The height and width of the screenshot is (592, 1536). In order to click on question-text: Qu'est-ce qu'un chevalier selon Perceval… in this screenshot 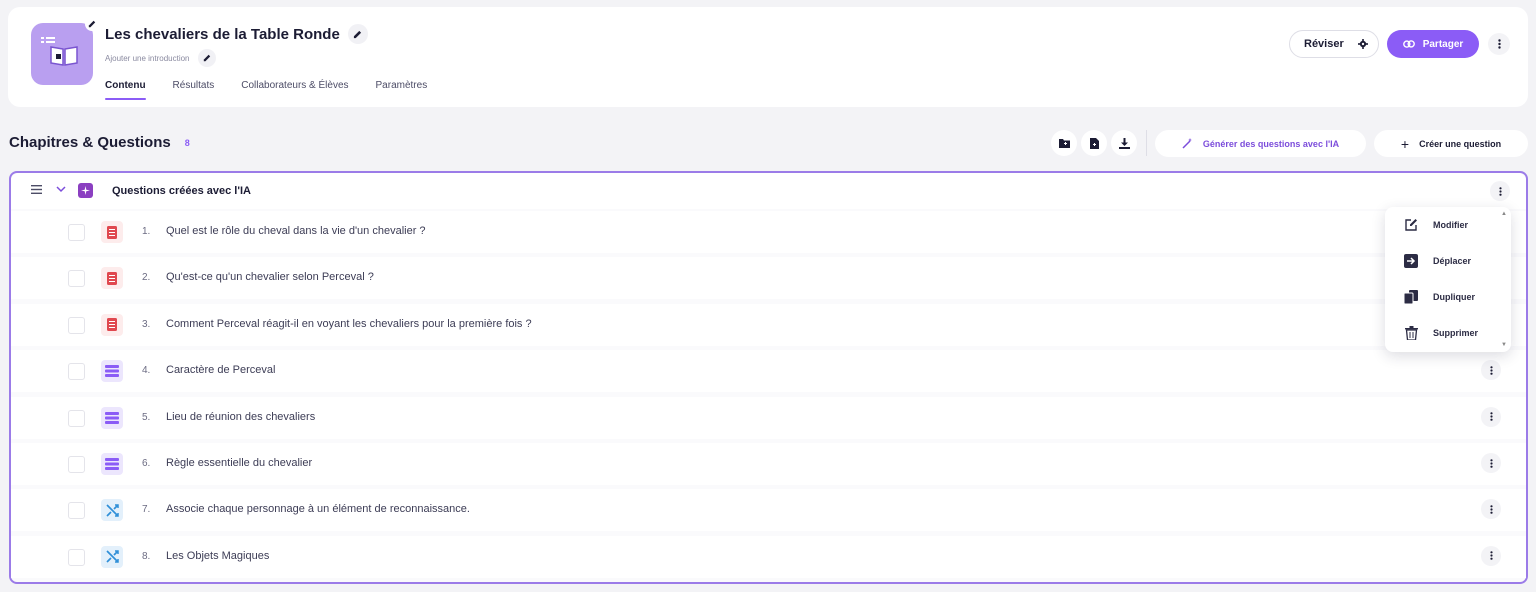, I will do `click(270, 277)`.